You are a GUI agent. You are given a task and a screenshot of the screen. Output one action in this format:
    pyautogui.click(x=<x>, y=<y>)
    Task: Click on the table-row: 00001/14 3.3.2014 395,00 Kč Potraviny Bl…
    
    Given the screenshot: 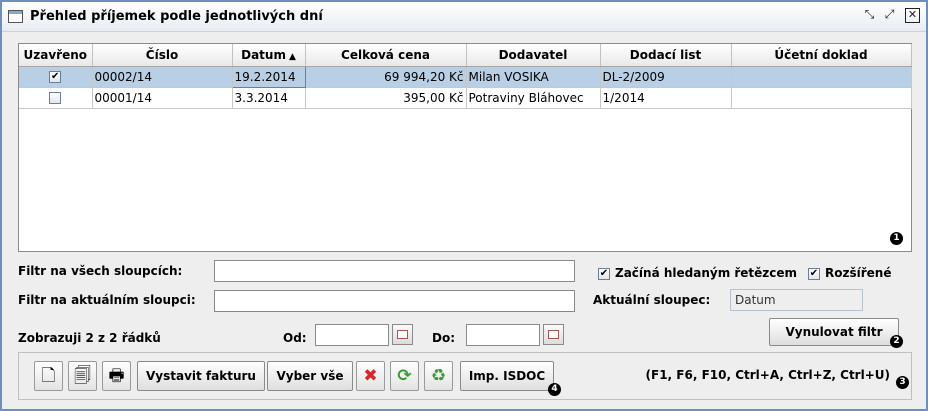 What is the action you would take?
    pyautogui.click(x=465, y=98)
    